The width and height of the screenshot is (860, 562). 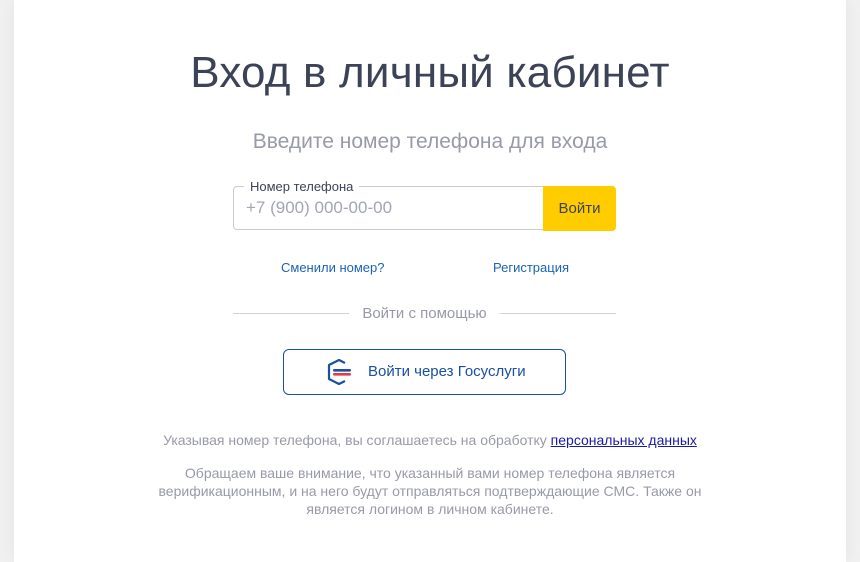 What do you see at coordinates (579, 208) in the screenshot?
I see `login-button: Войти` at bounding box center [579, 208].